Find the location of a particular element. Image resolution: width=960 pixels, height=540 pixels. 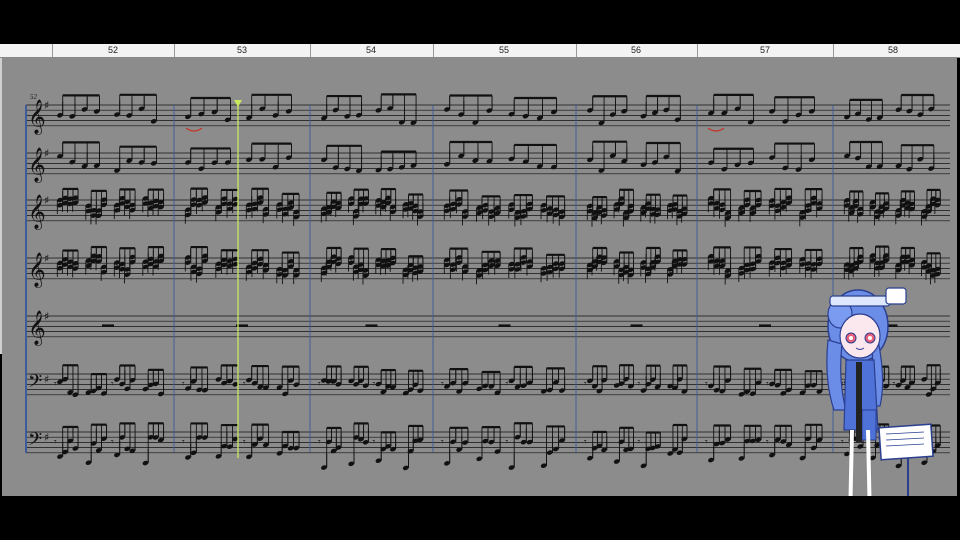

measure-number-55: 55 is located at coordinates (504, 50).